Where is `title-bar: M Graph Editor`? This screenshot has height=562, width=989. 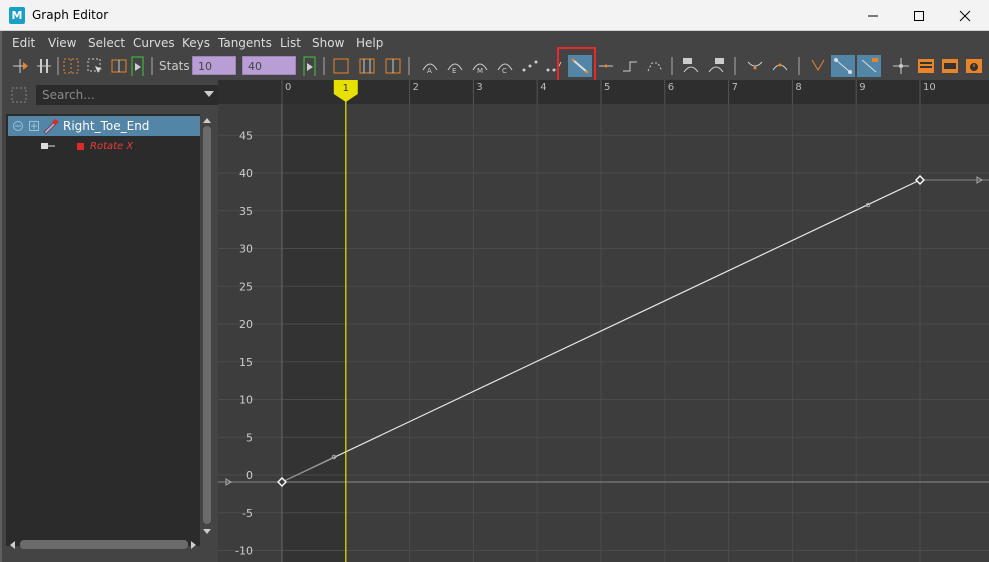 title-bar: M Graph Editor is located at coordinates (494, 15).